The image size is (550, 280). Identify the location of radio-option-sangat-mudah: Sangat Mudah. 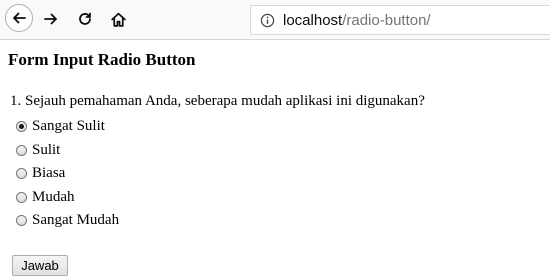
(66, 221).